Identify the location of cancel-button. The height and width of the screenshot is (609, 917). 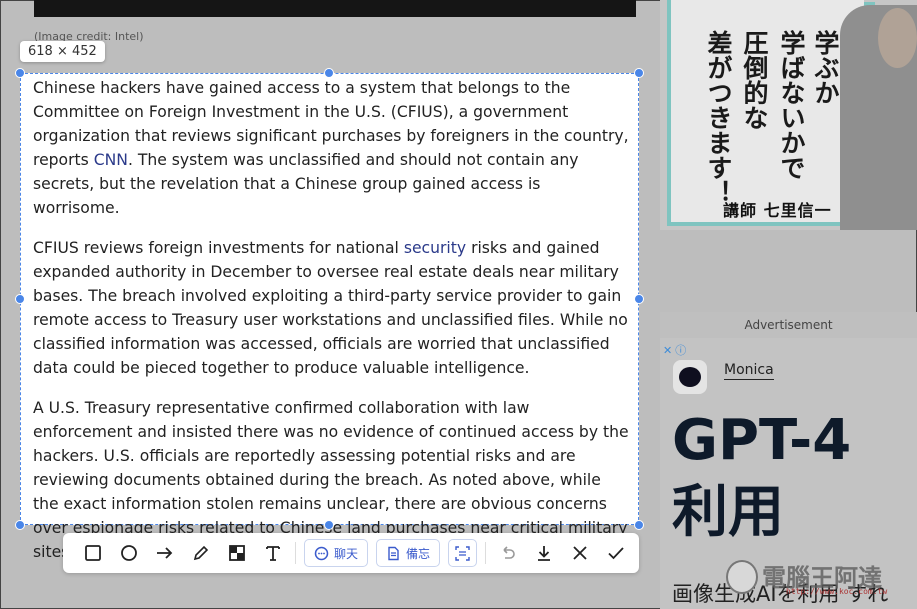
(580, 553).